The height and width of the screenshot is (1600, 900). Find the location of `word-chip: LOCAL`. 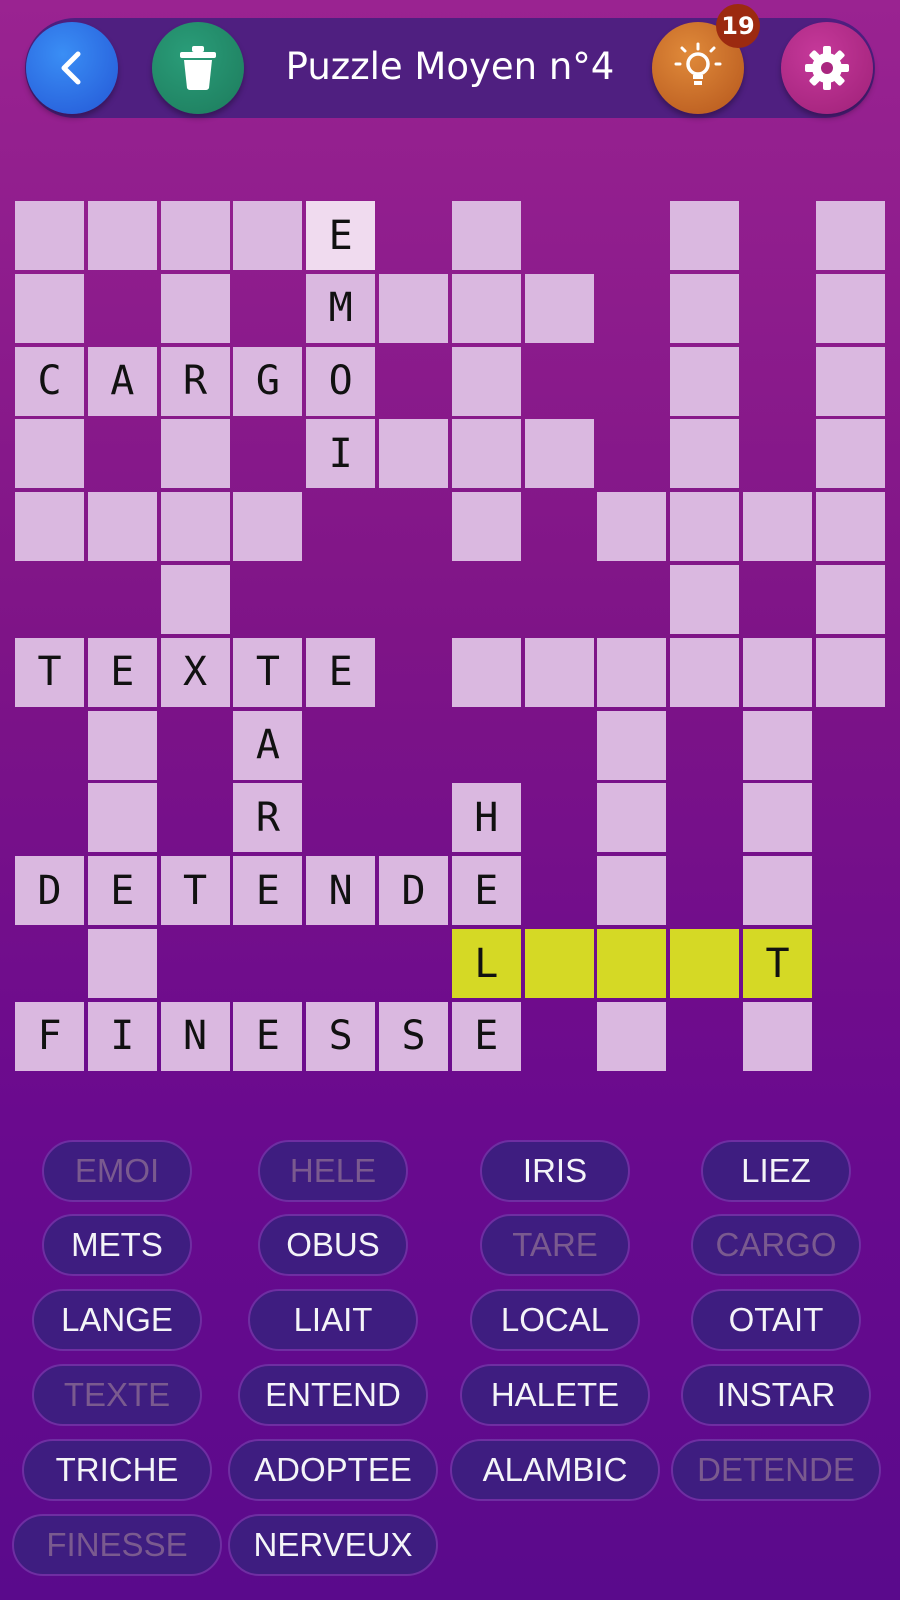

word-chip: LOCAL is located at coordinates (555, 1320).